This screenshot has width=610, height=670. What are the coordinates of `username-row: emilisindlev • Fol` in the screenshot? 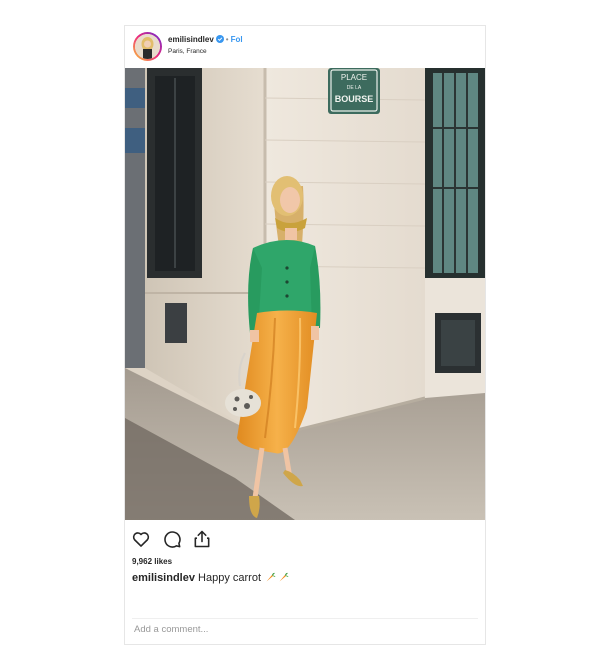 It's located at (205, 40).